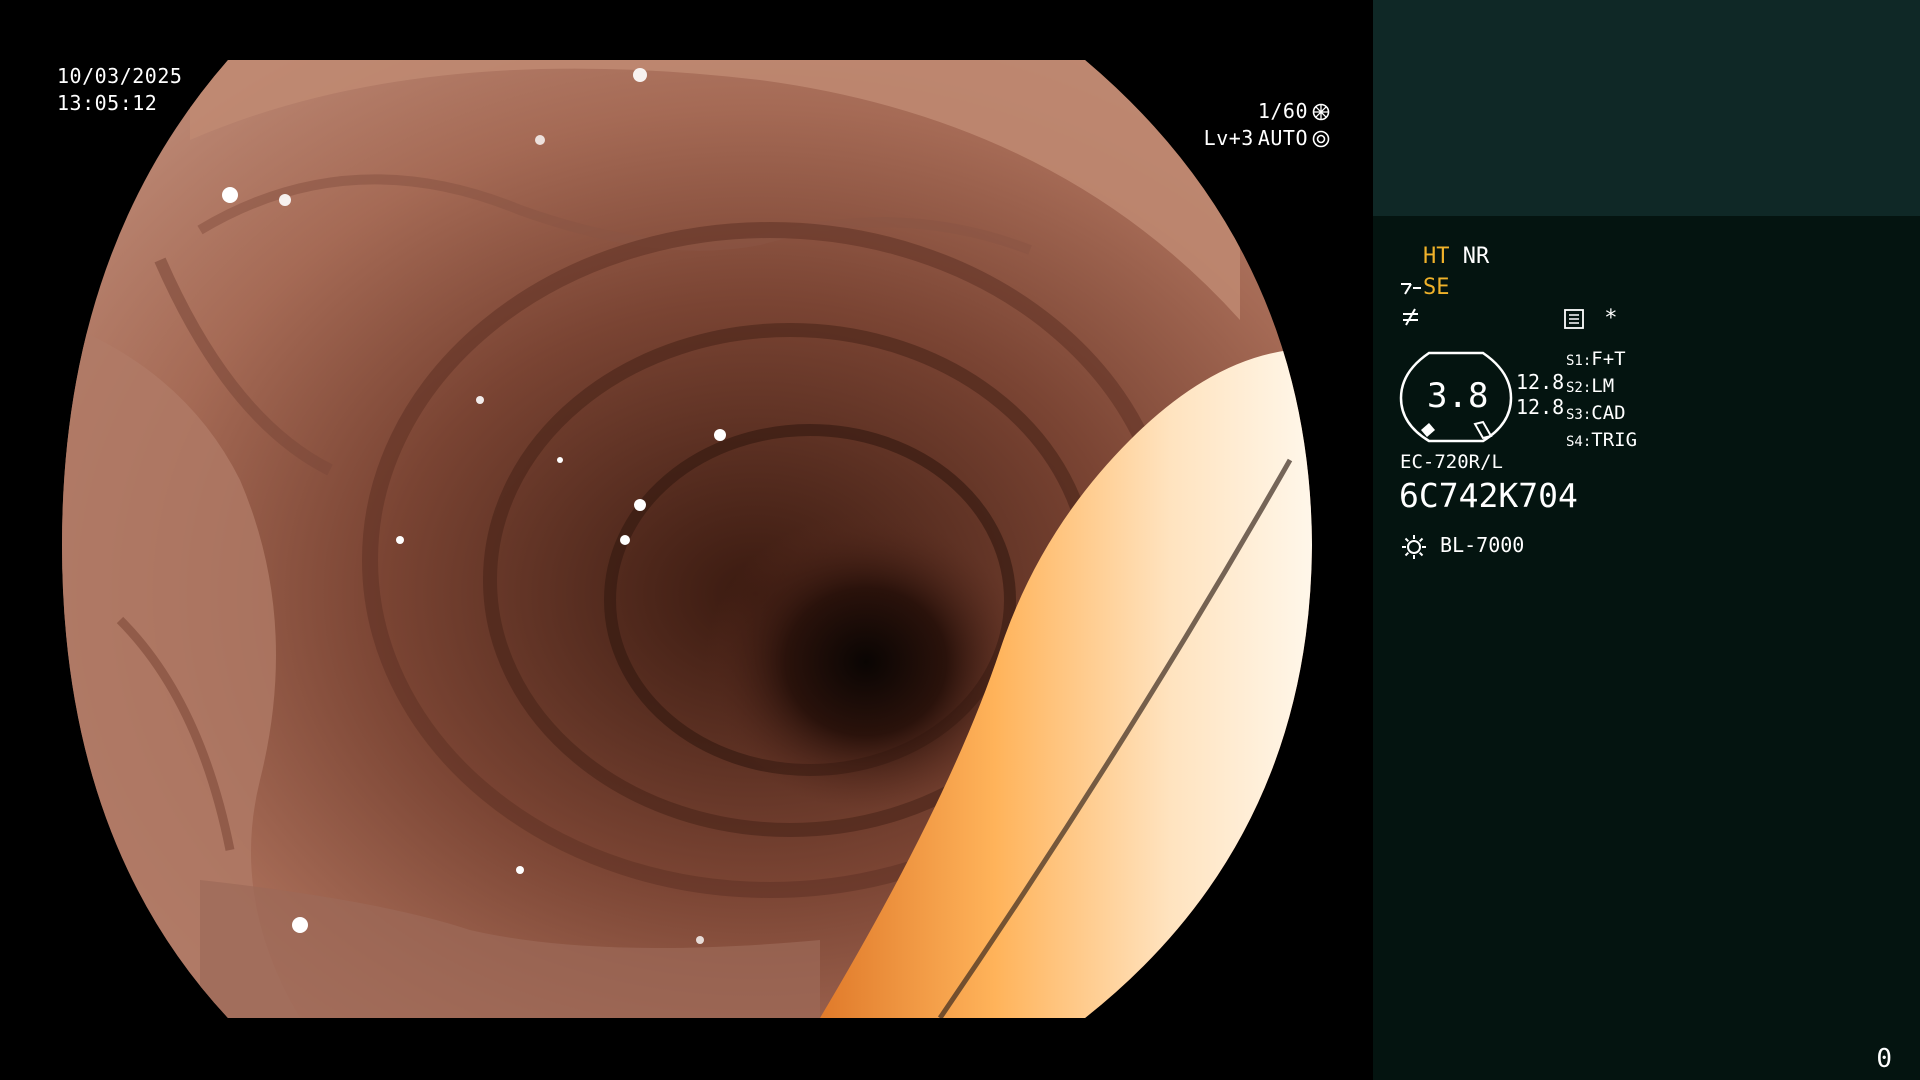 The width and height of the screenshot is (1920, 1080). I want to click on exposure-overlay: 1/60 Lv+3 AUTO, so click(1267, 125).